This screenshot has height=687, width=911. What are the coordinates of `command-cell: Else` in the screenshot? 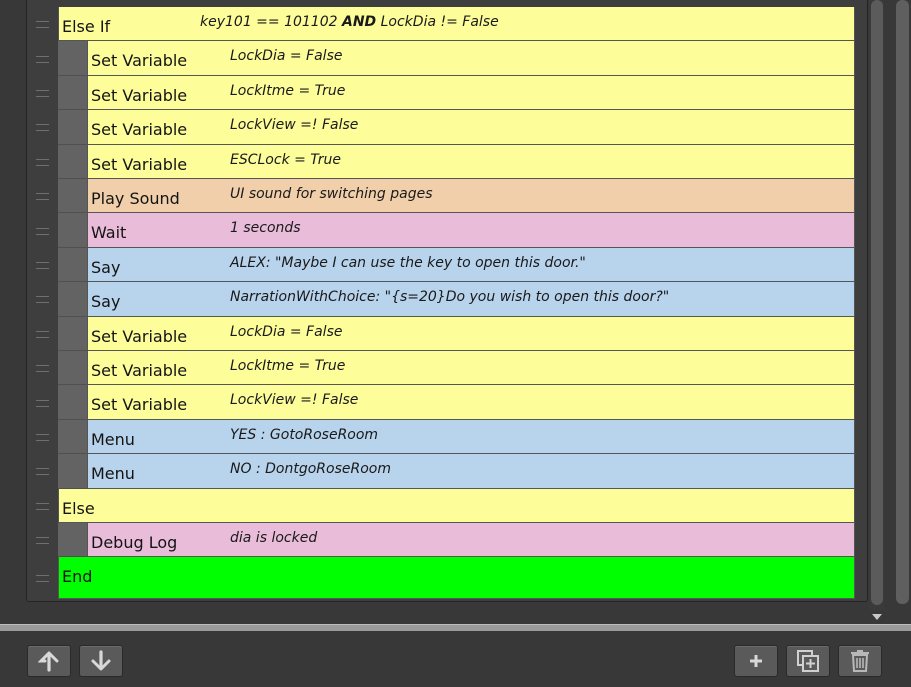 It's located at (456, 505).